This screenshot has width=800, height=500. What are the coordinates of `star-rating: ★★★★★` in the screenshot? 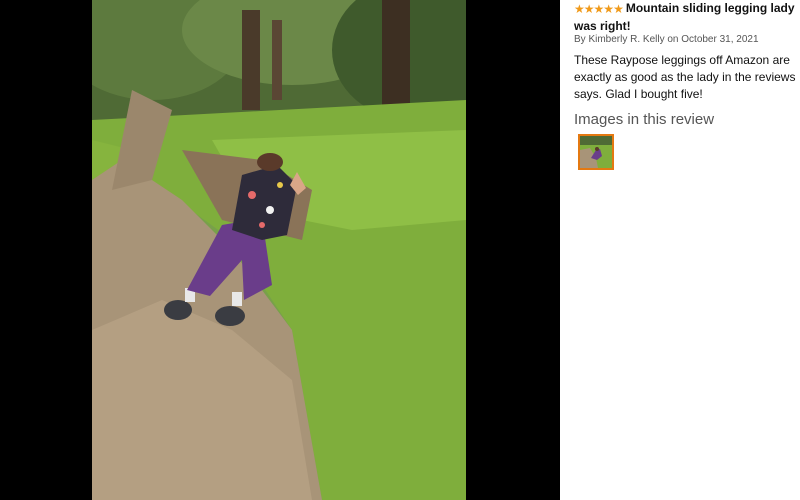 It's located at (599, 9).